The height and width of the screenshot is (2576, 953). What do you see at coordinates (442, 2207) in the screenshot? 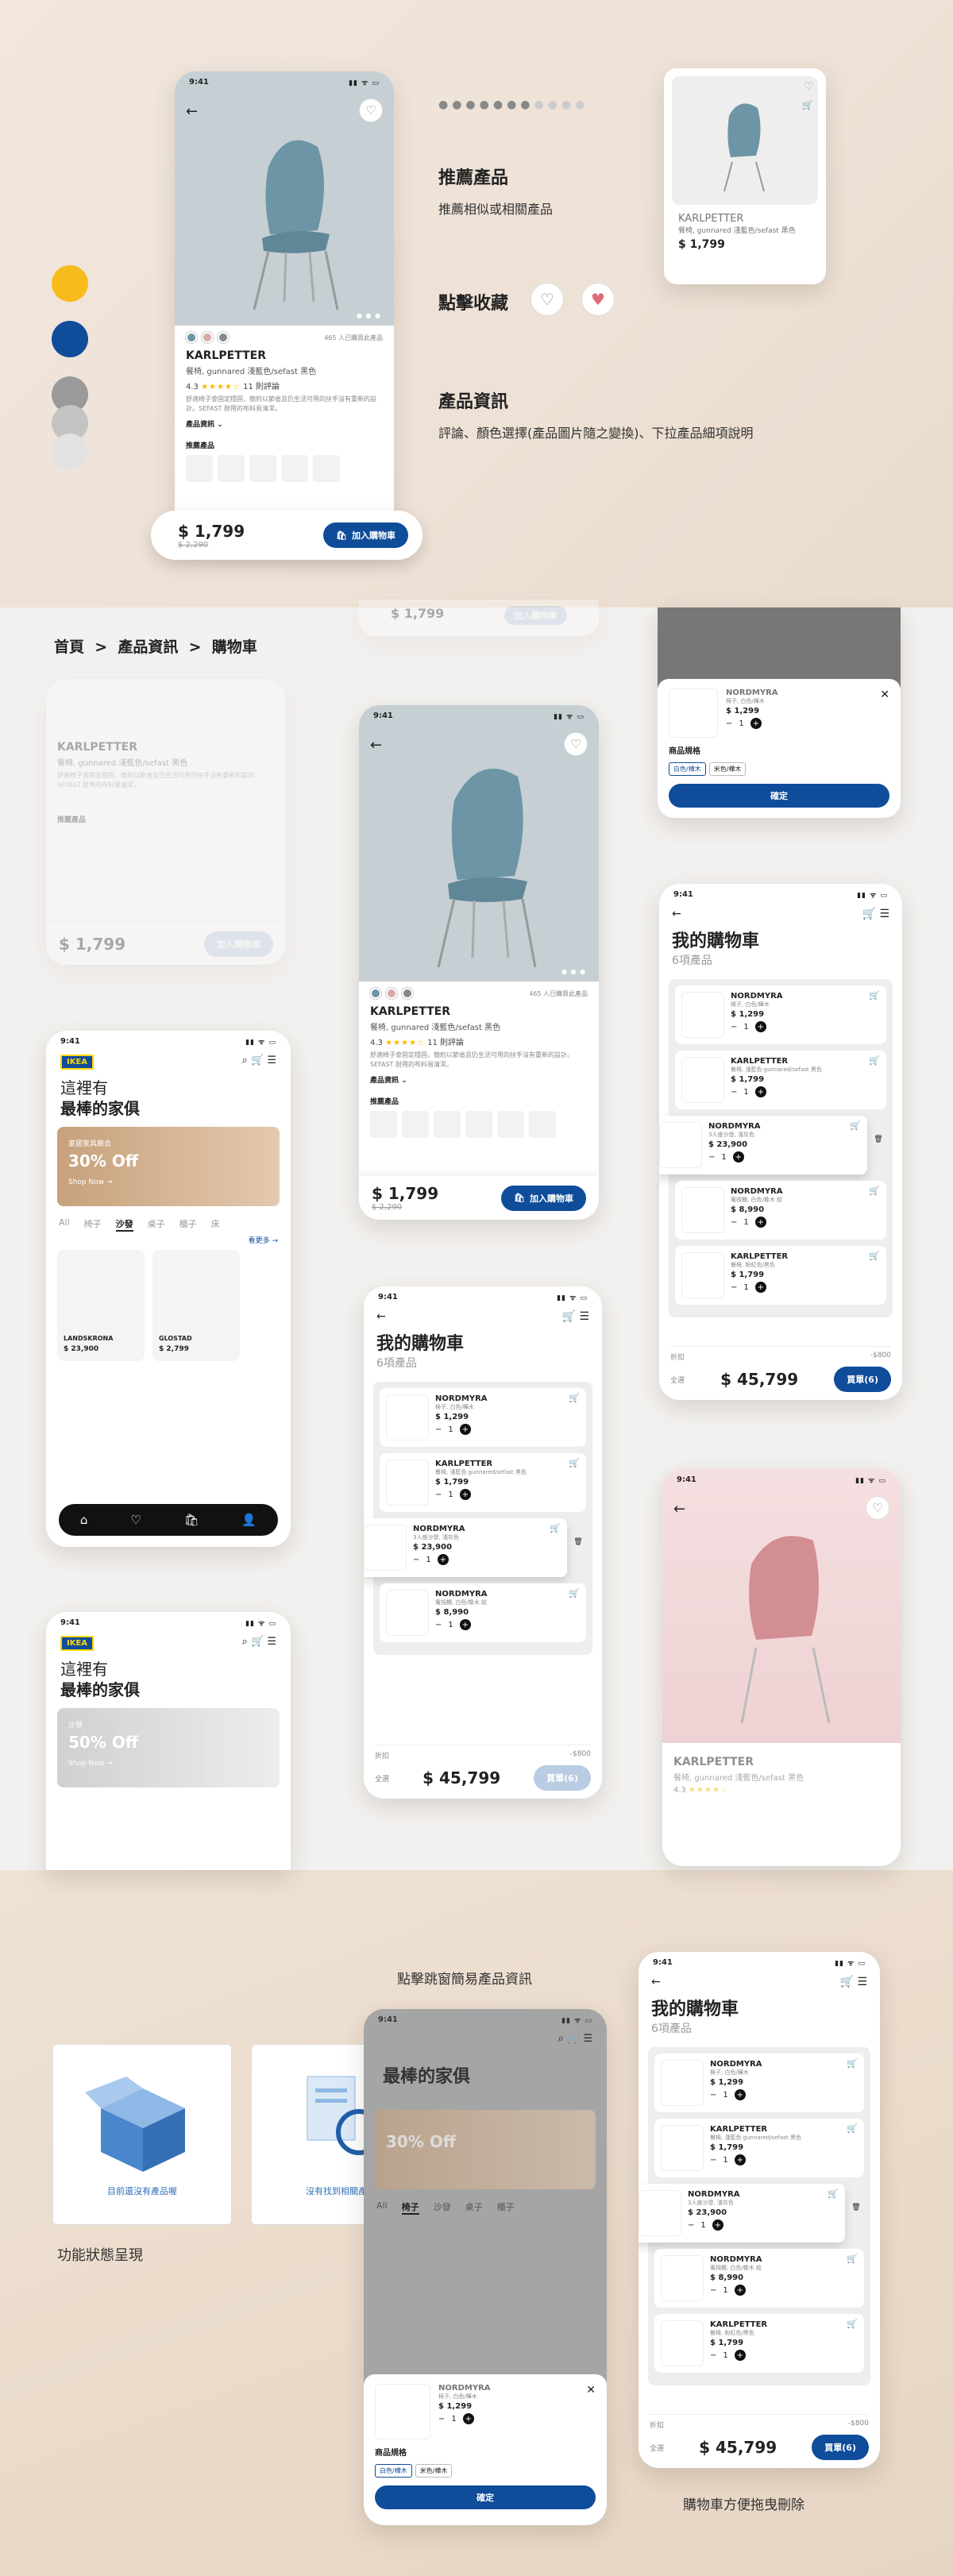
I see `tab-sofas: 沙發` at bounding box center [442, 2207].